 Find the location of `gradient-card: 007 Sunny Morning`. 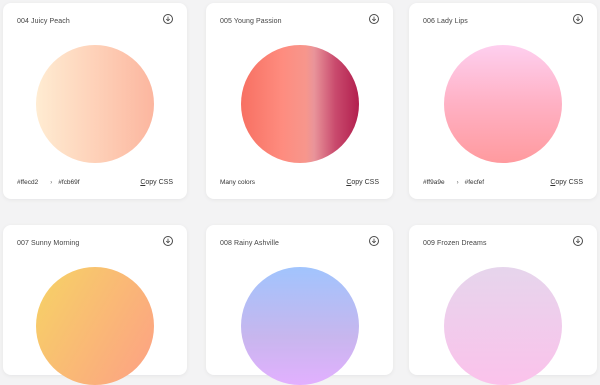

gradient-card: 007 Sunny Morning is located at coordinates (95, 305).